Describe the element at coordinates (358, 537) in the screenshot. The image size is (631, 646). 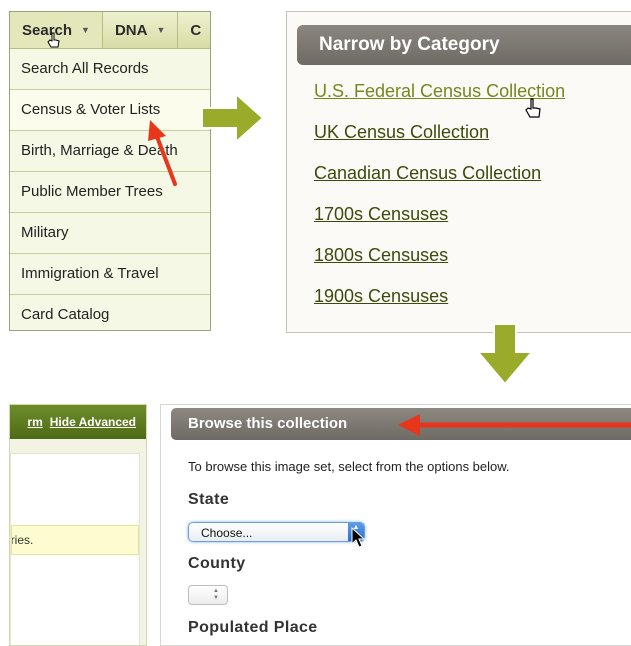
I see `arrow-cursor-icon` at that location.